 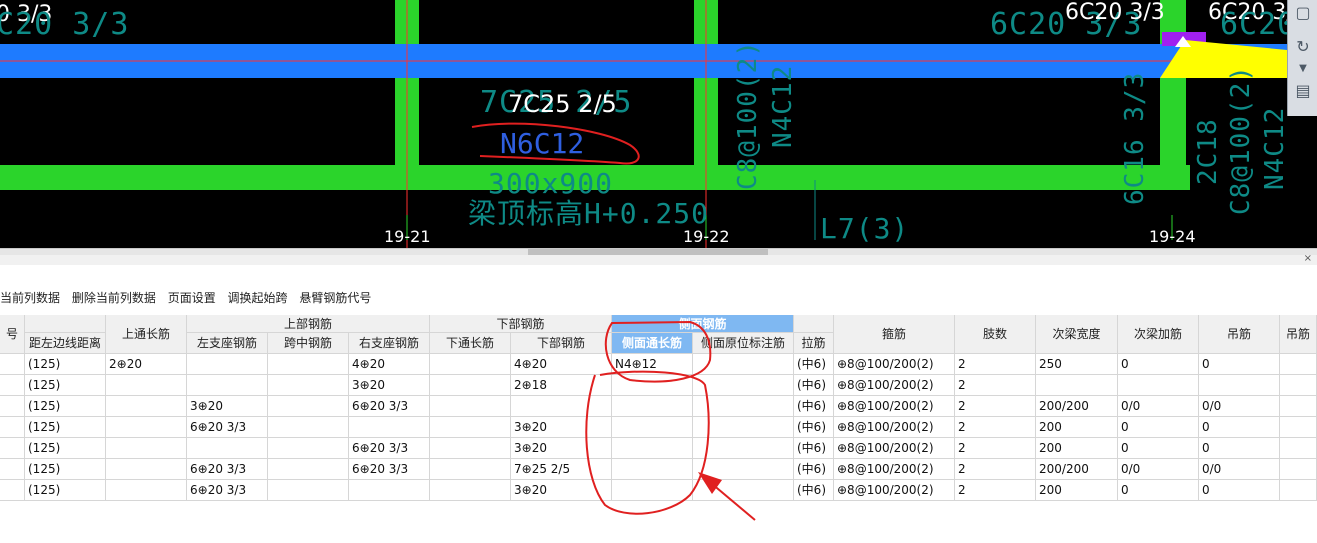 What do you see at coordinates (1298, 334) in the screenshot?
I see `col-header-hanger-2: 吊筋` at bounding box center [1298, 334].